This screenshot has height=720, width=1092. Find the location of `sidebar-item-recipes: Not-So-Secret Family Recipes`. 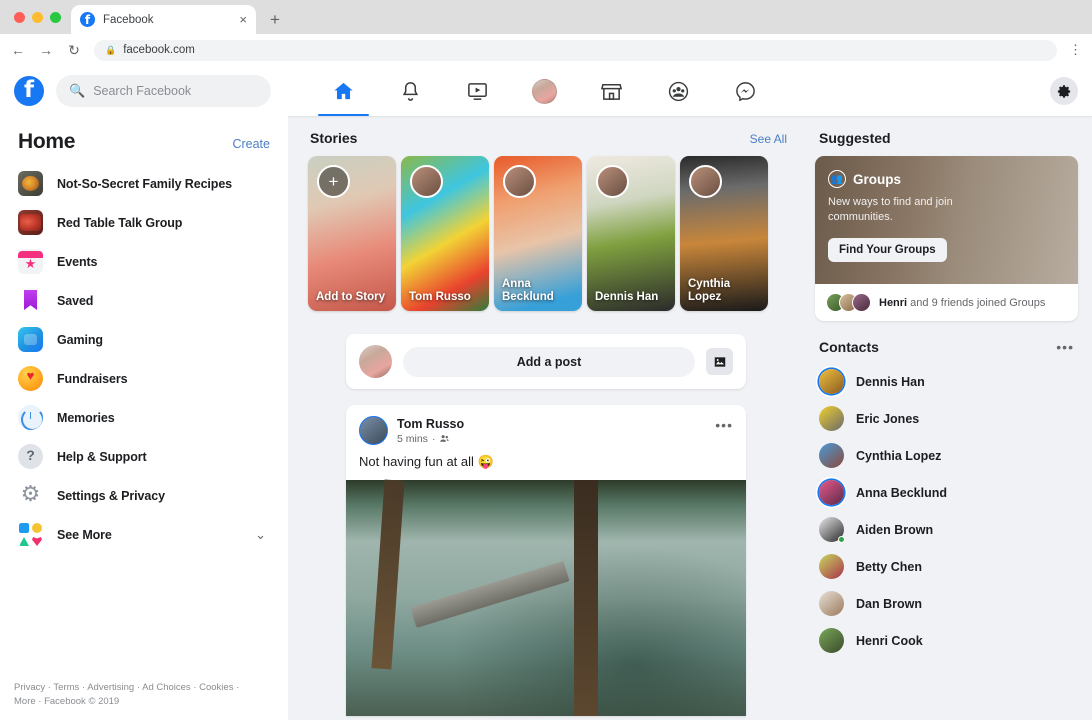

sidebar-item-recipes: Not-So-Secret Family Recipes is located at coordinates (144, 183).